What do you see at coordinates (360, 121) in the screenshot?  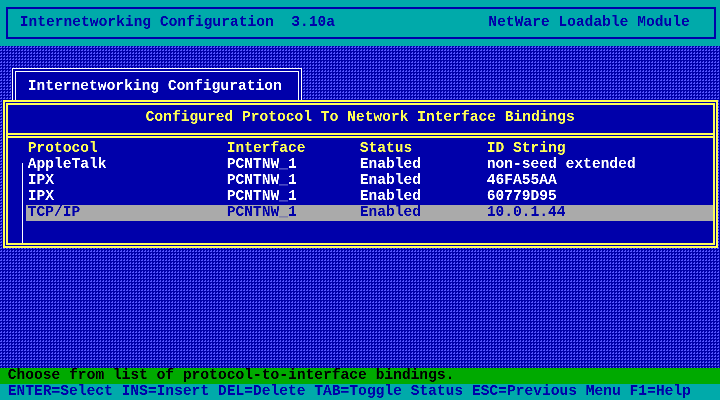 I see `panel-title: Configured Protocol To Network Interface Bindings` at bounding box center [360, 121].